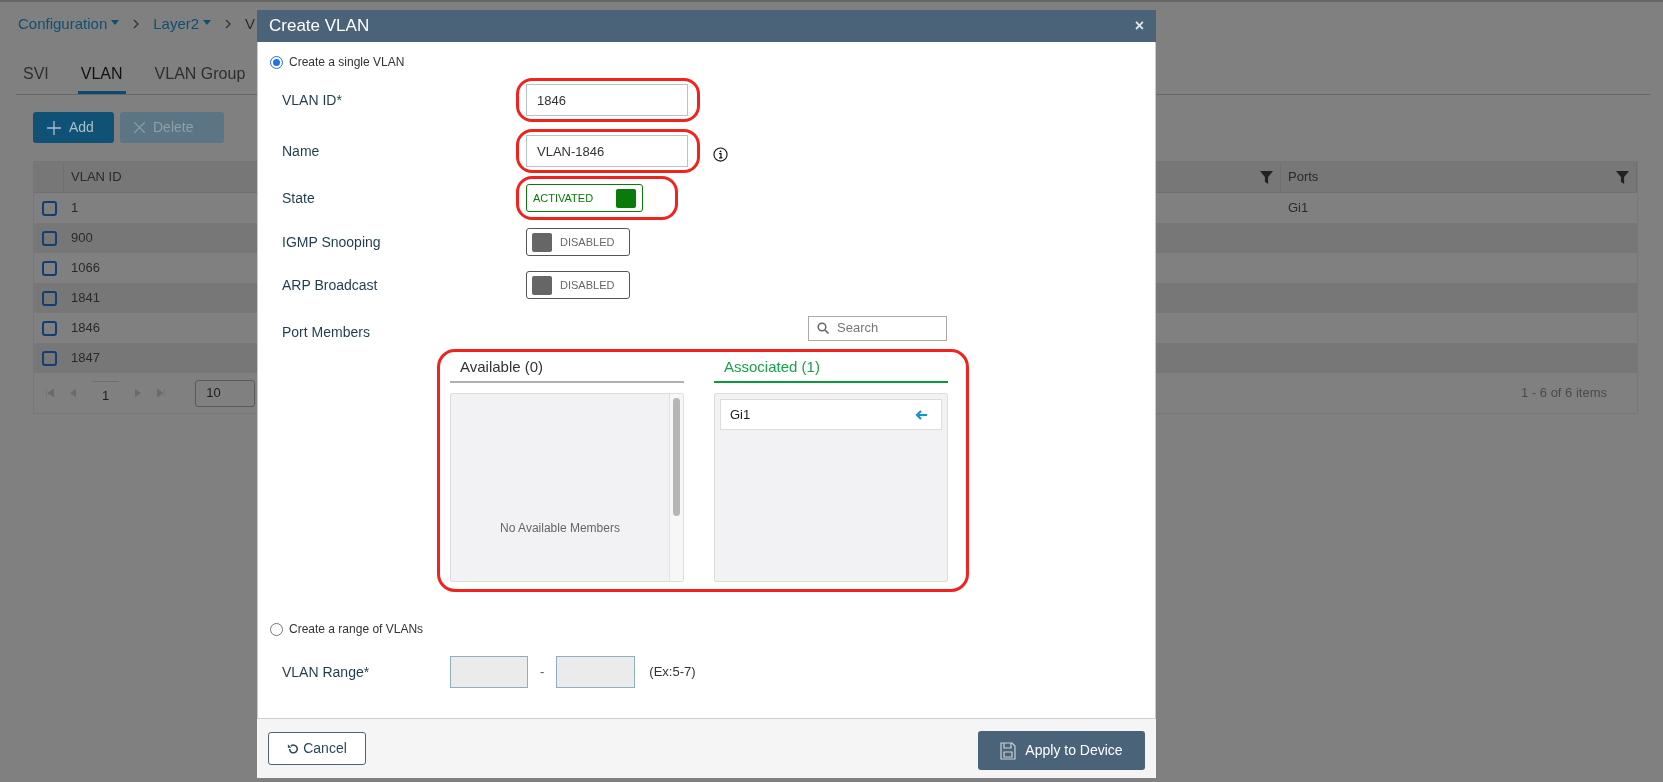 This screenshot has width=1663, height=782. Describe the element at coordinates (139, 127) in the screenshot. I see `close-icon` at that location.